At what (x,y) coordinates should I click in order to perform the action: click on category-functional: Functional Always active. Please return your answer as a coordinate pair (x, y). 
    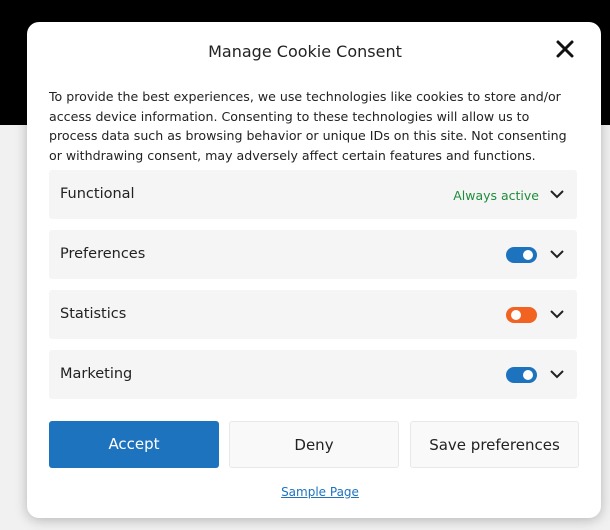
    Looking at the image, I should click on (313, 194).